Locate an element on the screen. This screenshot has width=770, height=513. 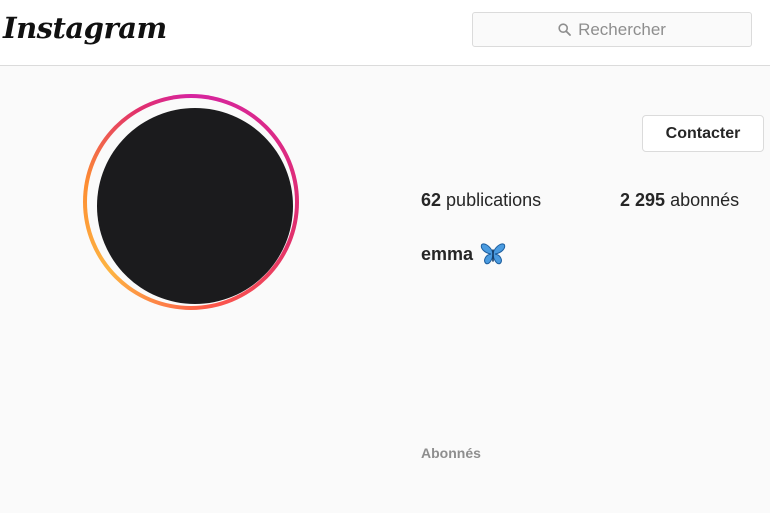
posts-stat: 62 publications is located at coordinates (481, 200).